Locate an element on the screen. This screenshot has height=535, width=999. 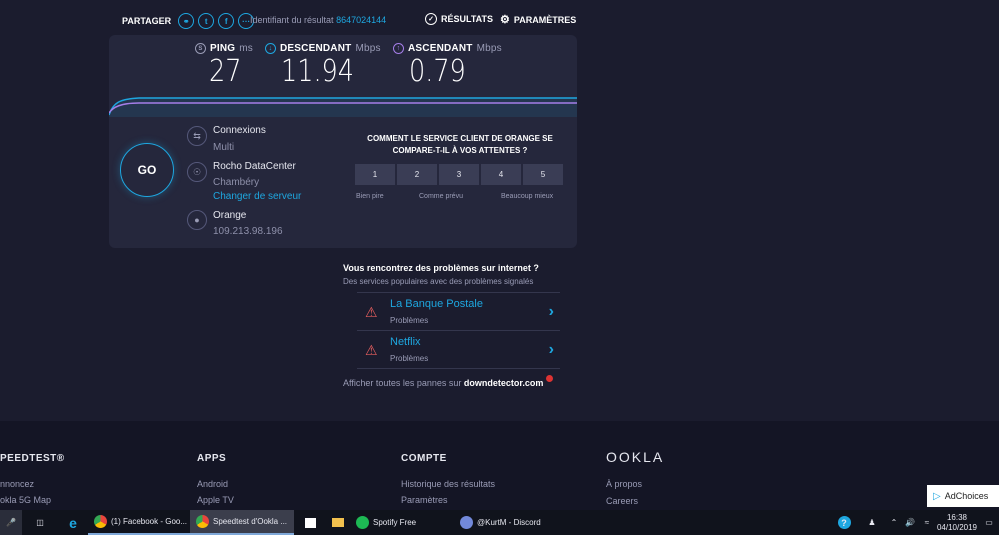
adchoices-icon: ▷ is located at coordinates (937, 496).